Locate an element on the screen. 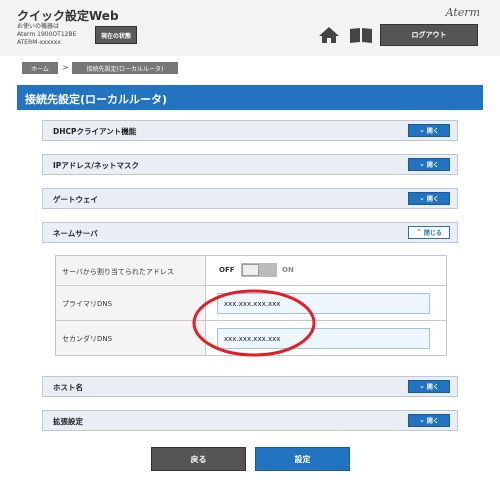 This screenshot has height=480, width=500. section-dhcp-client: DHCPクライアント機能 ⌄ 開く is located at coordinates (250, 130).